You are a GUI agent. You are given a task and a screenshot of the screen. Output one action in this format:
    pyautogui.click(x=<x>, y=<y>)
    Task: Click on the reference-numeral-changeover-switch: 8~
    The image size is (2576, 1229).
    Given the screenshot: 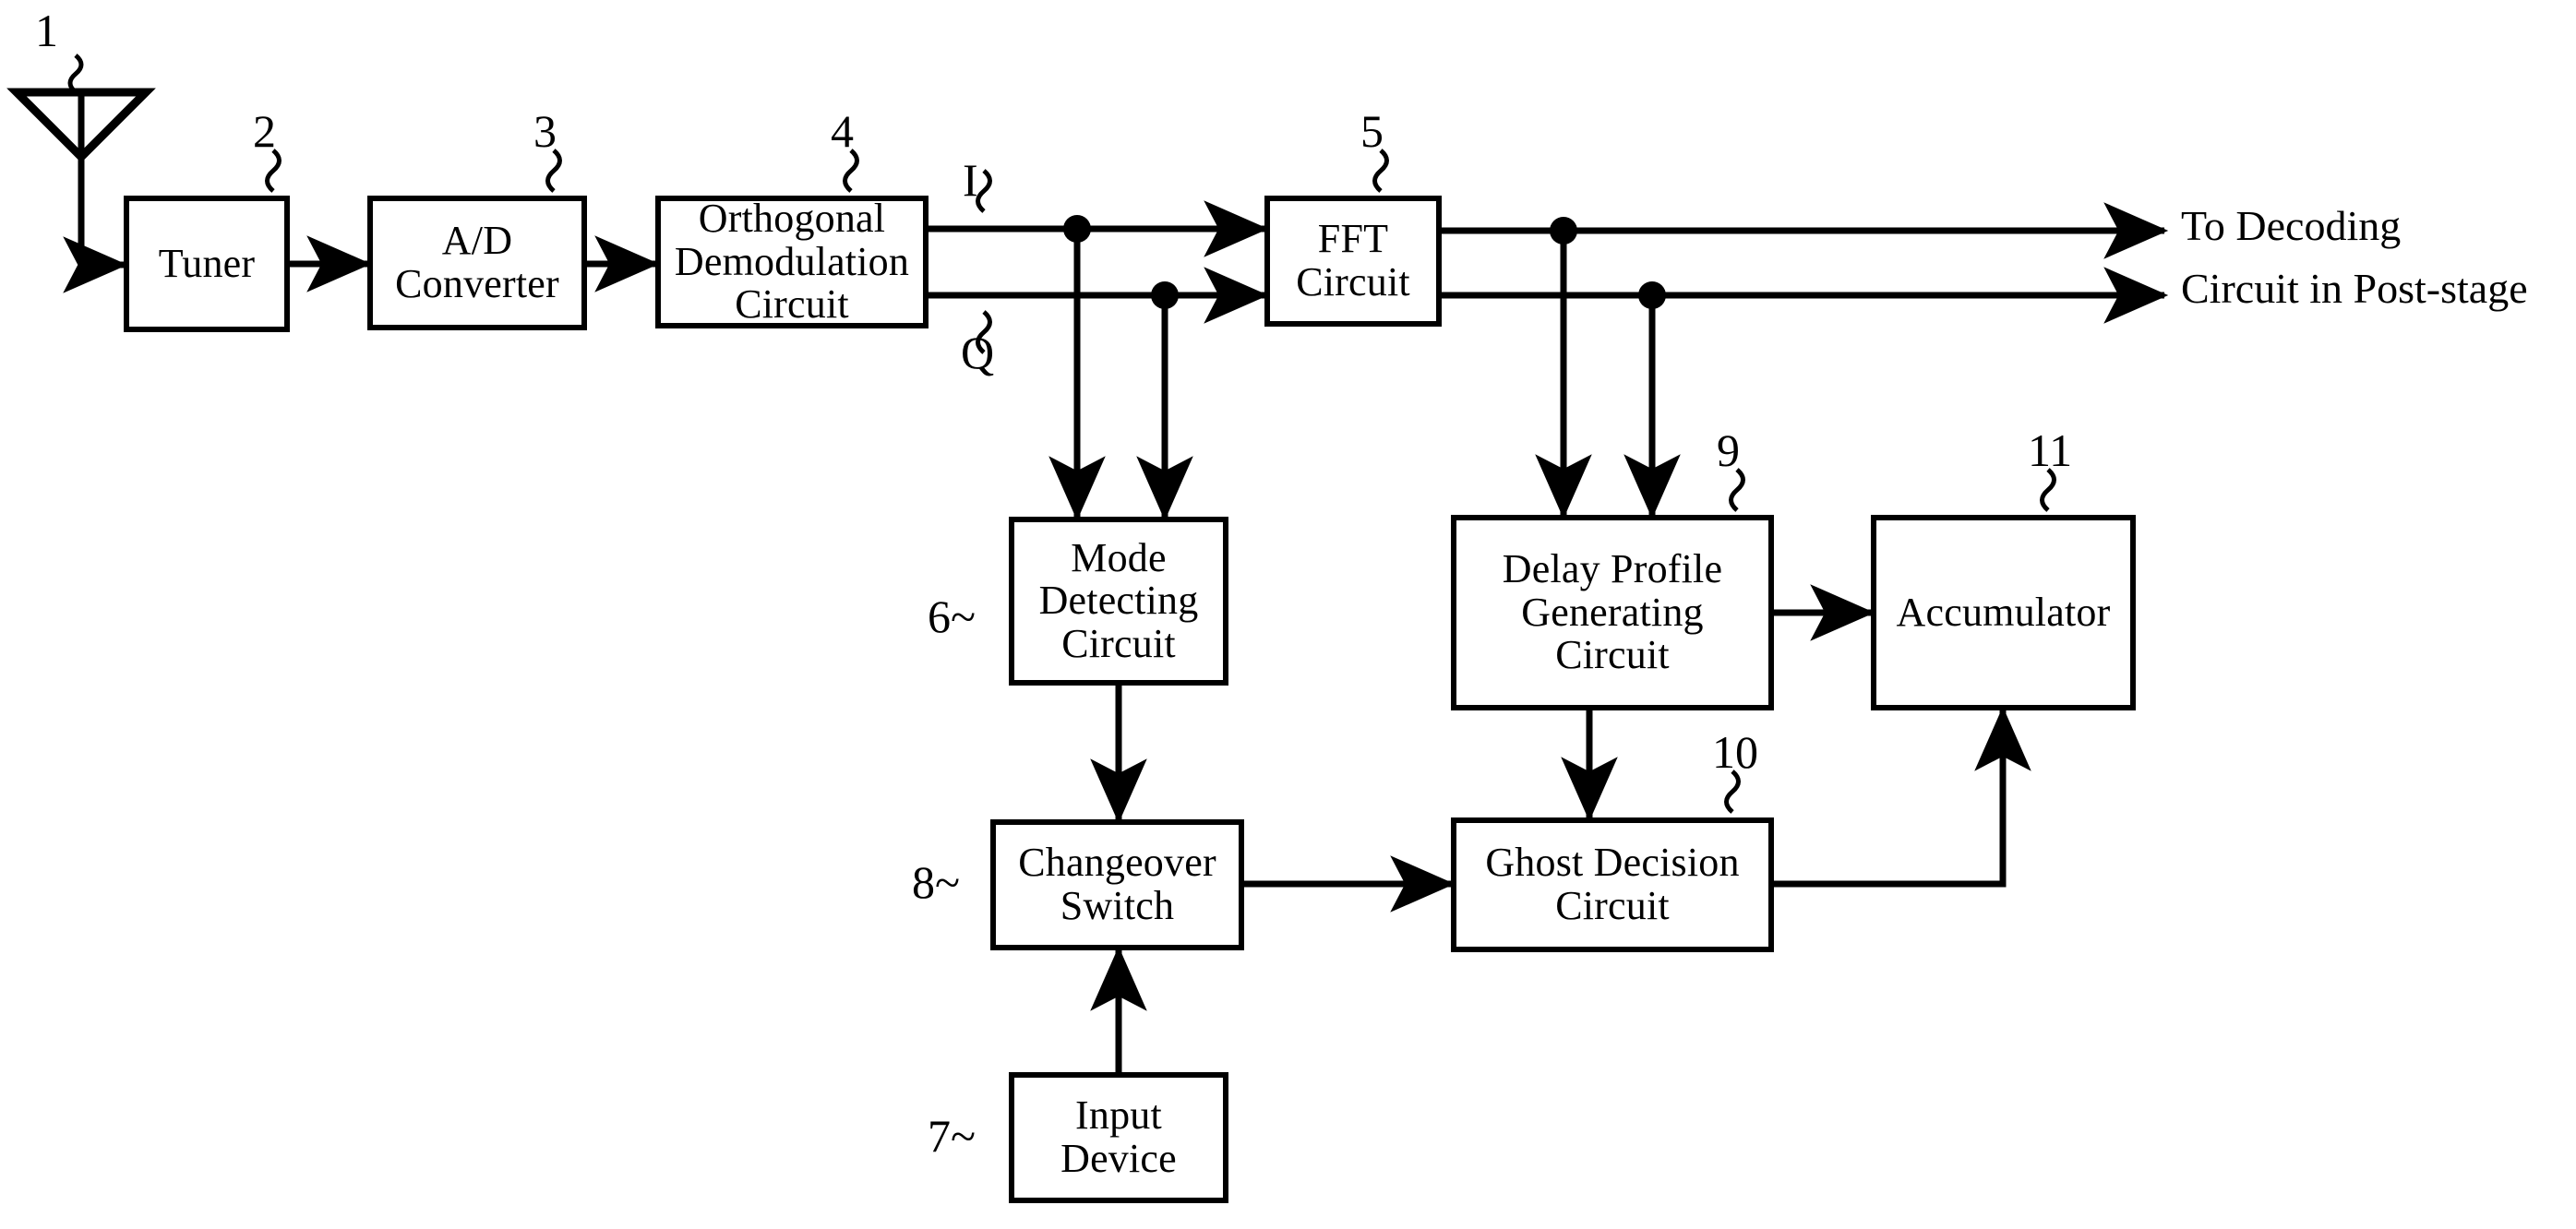 What is the action you would take?
    pyautogui.click(x=937, y=882)
    